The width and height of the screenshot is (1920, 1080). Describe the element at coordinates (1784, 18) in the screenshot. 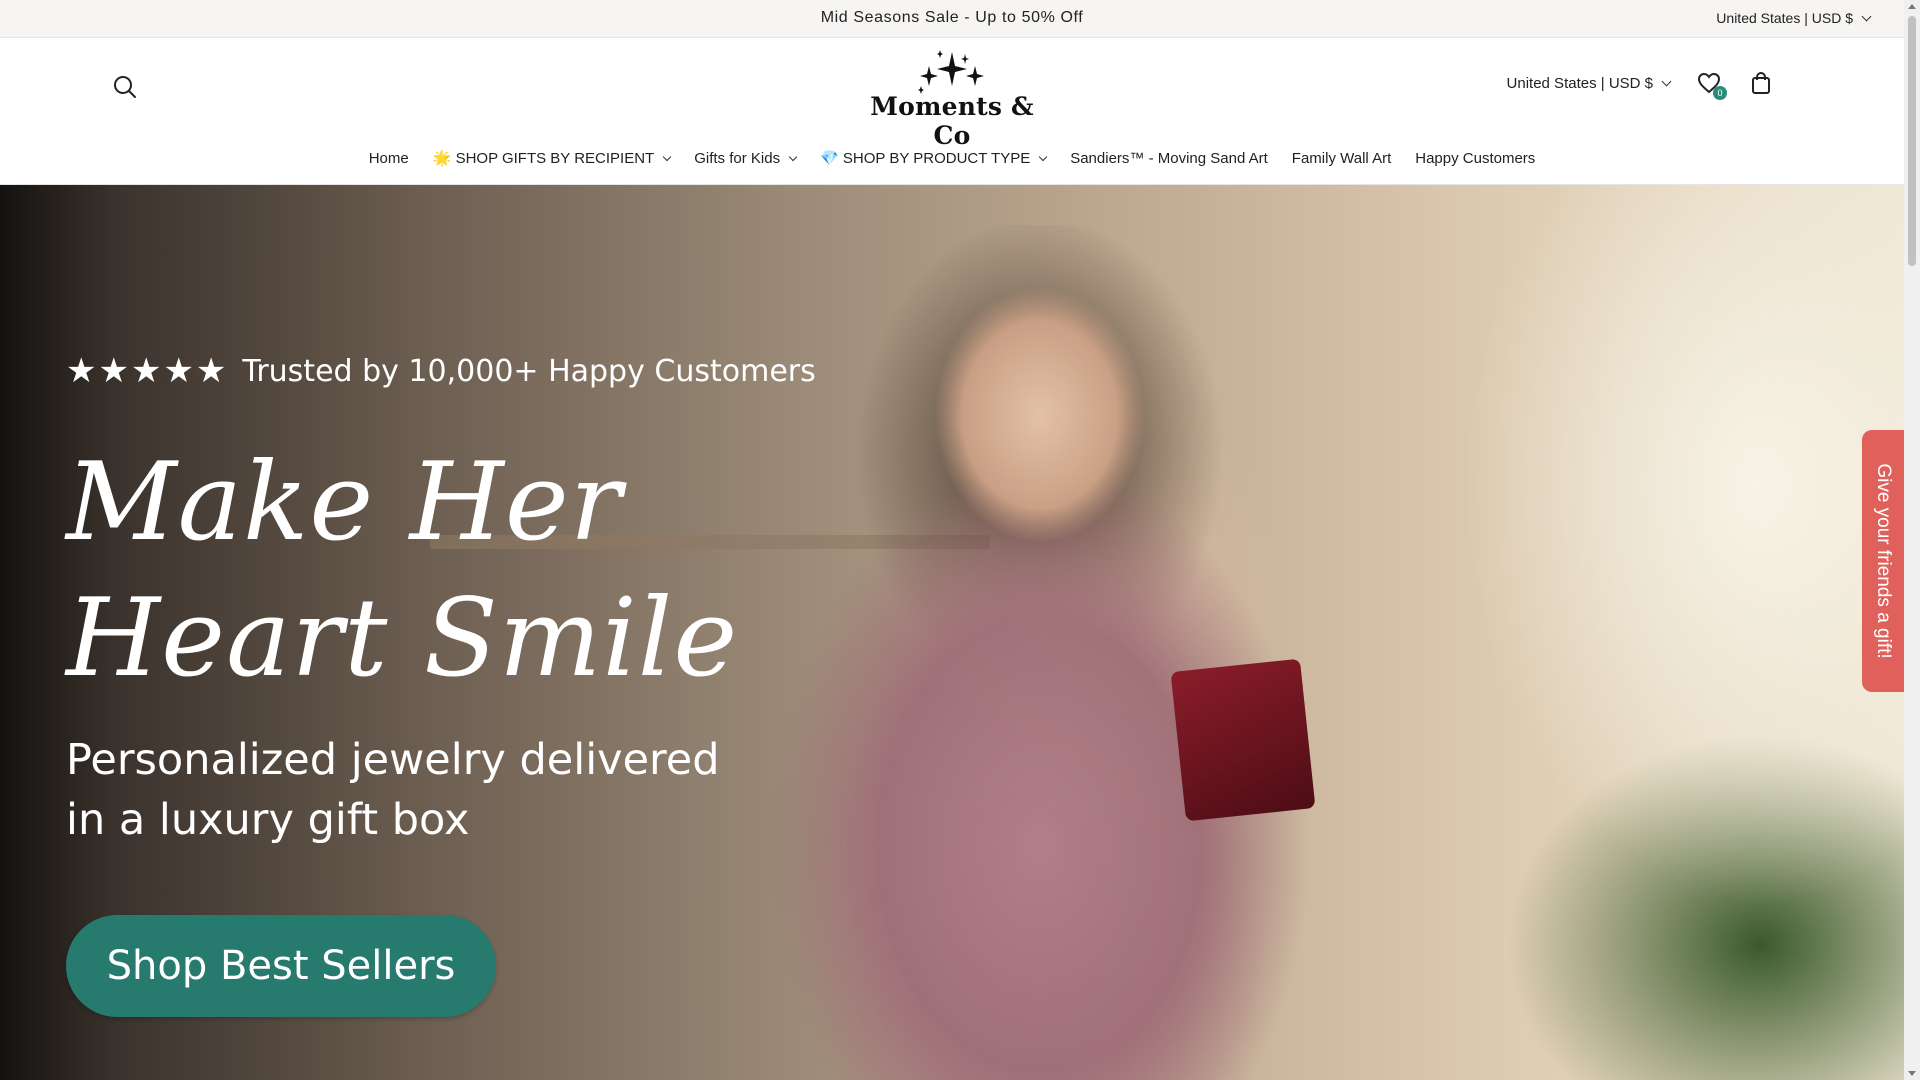

I see `announcement-currency-label: United States | USD $` at that location.